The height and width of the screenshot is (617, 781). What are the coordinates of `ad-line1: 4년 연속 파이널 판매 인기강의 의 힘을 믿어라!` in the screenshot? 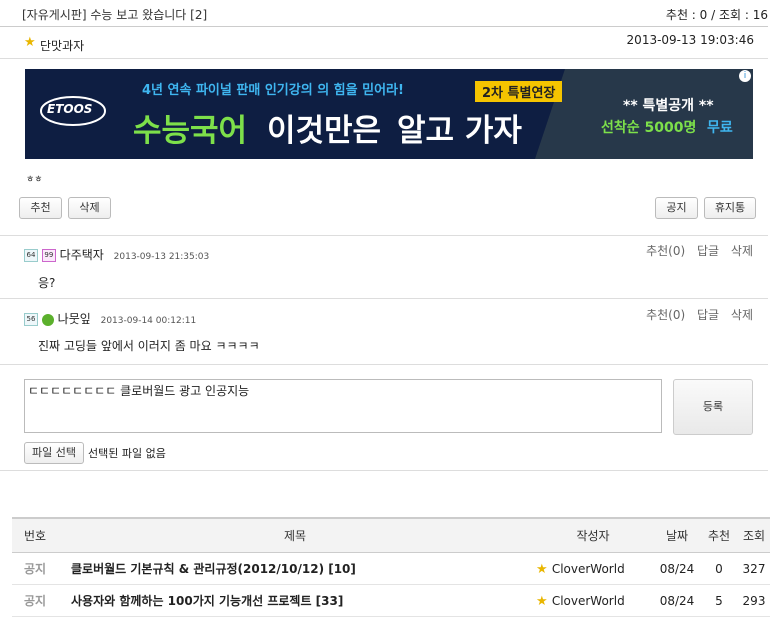 It's located at (273, 90).